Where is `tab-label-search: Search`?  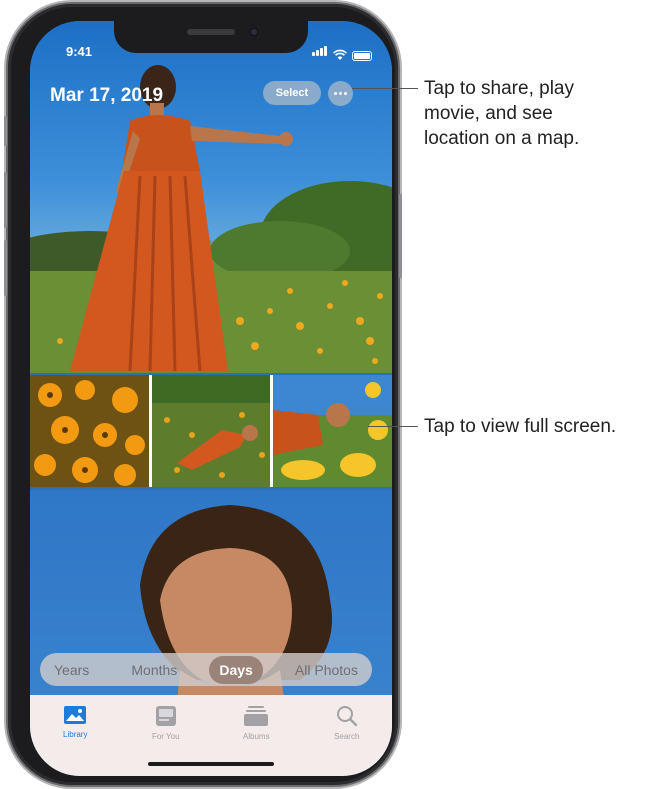 tab-label-search: Search is located at coordinates (347, 736).